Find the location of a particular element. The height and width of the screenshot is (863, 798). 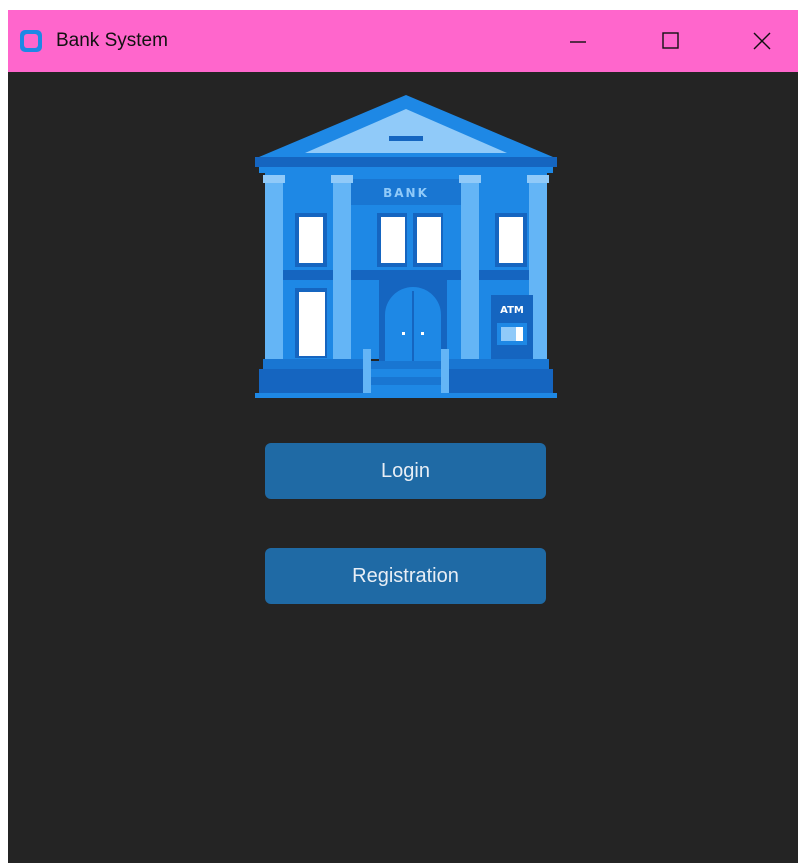

maximize-button is located at coordinates (670, 41).